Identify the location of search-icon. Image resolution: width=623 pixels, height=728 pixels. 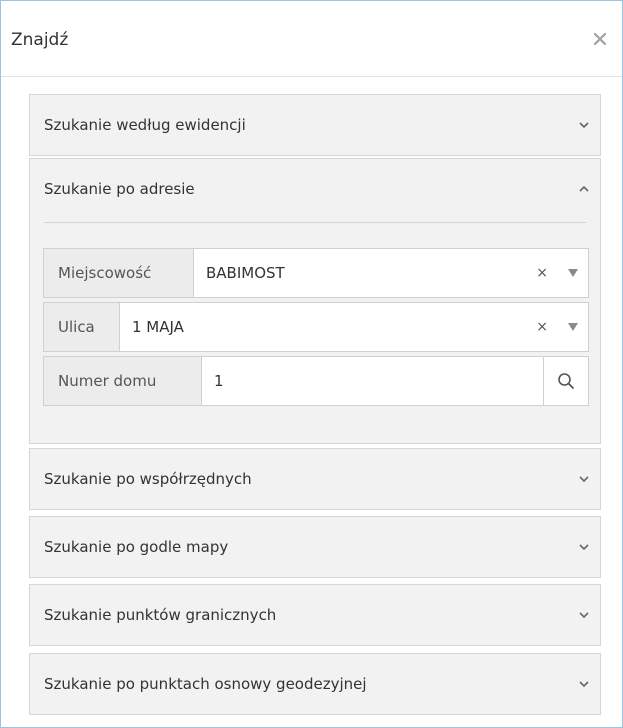
(566, 381).